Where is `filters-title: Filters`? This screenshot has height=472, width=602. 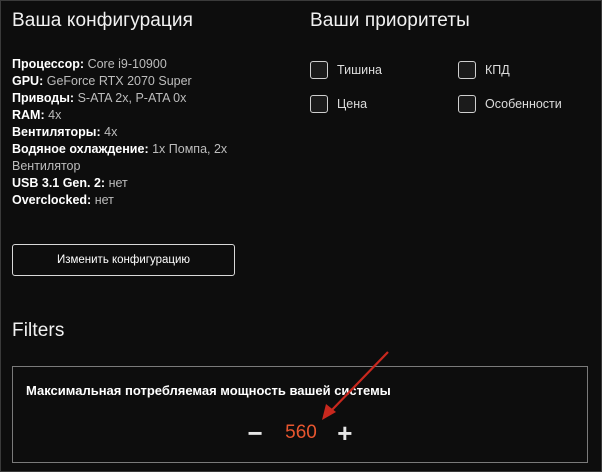 filters-title: Filters is located at coordinates (38, 330).